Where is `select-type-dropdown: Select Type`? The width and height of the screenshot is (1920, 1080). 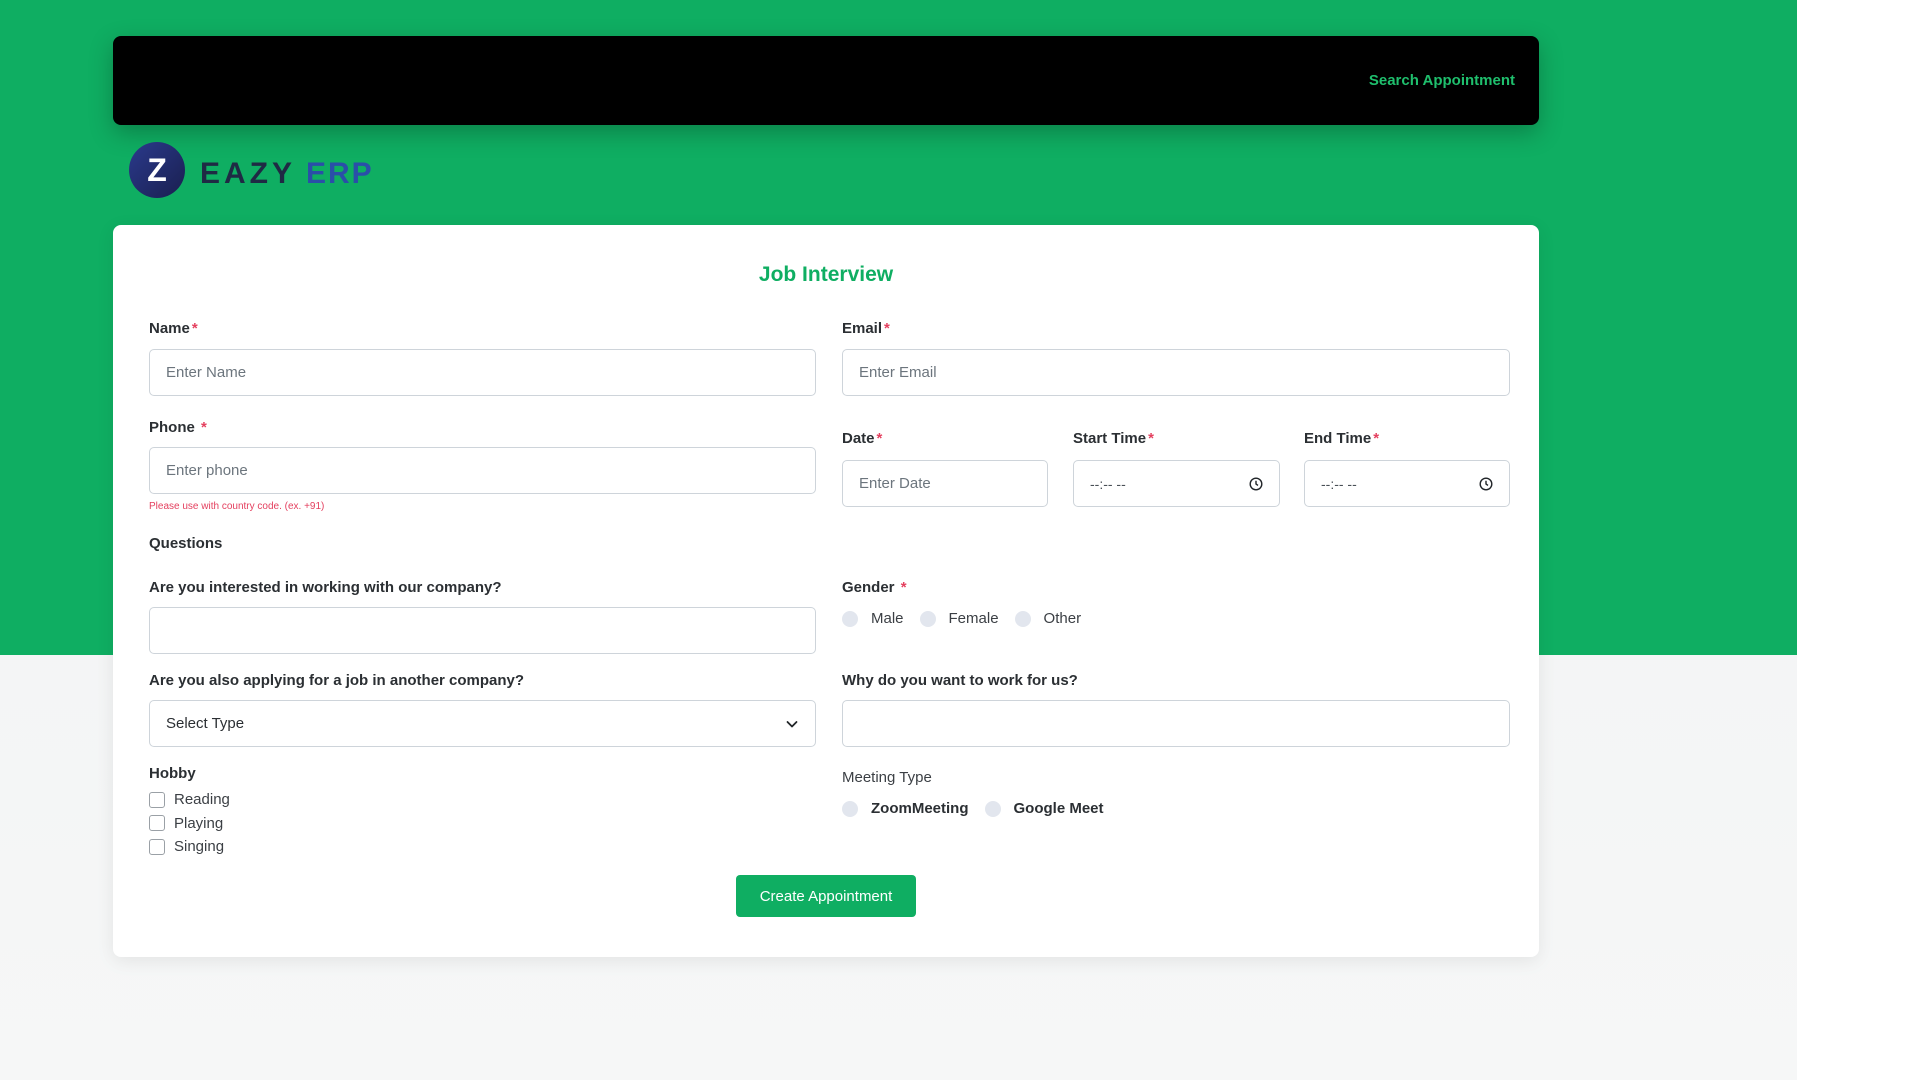
select-type-dropdown: Select Type is located at coordinates (482, 723).